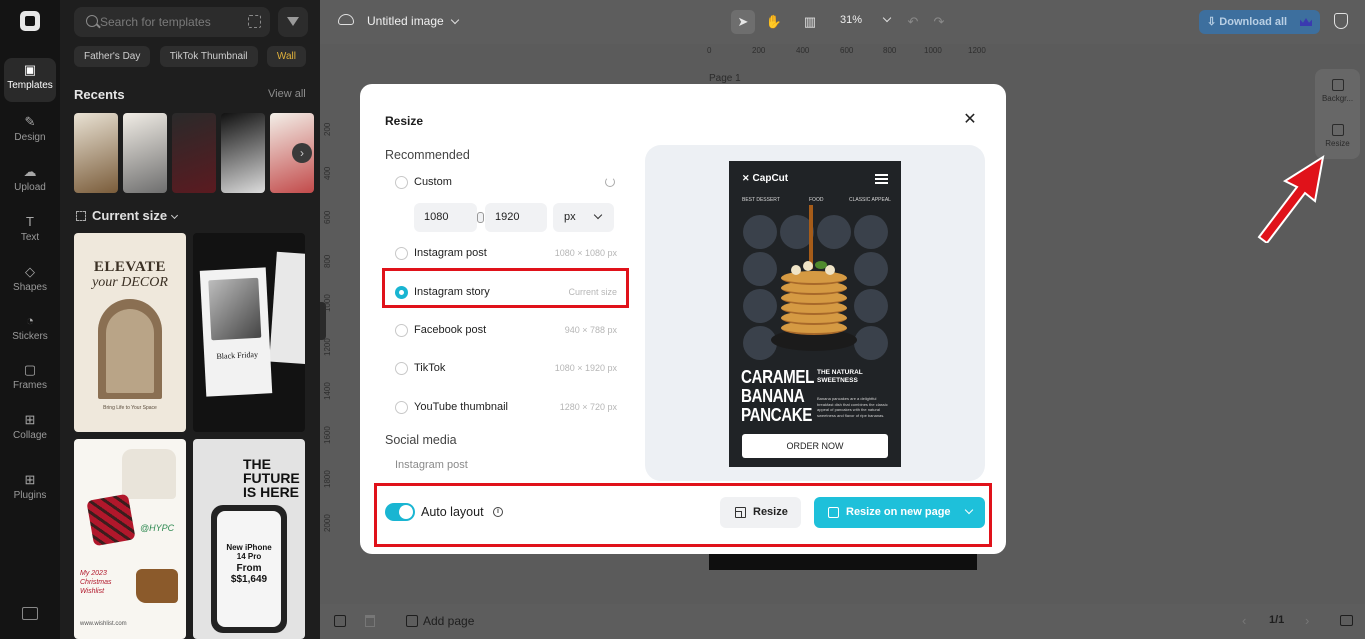  I want to click on story-cta: ORDER NOW, so click(815, 446).